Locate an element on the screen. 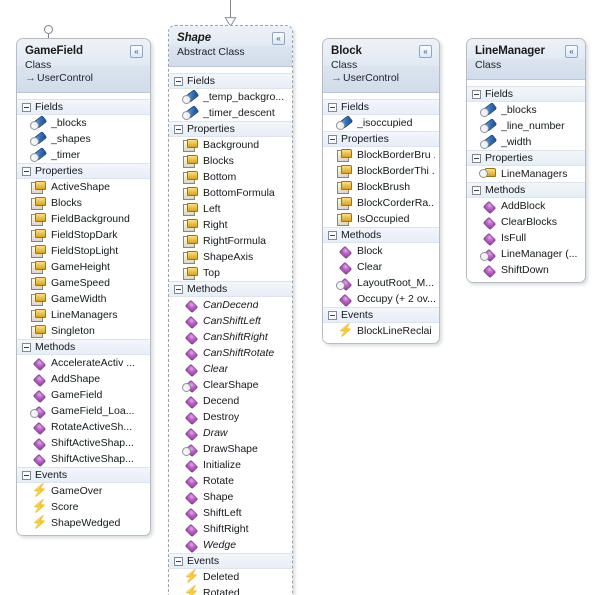 This screenshot has height=595, width=600. member-row: IsFull is located at coordinates (526, 238).